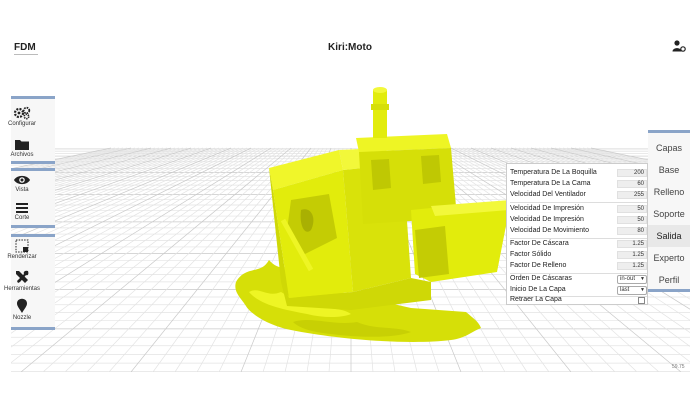 The height and width of the screenshot is (400, 700). I want to click on user-settings-icon, so click(679, 46).